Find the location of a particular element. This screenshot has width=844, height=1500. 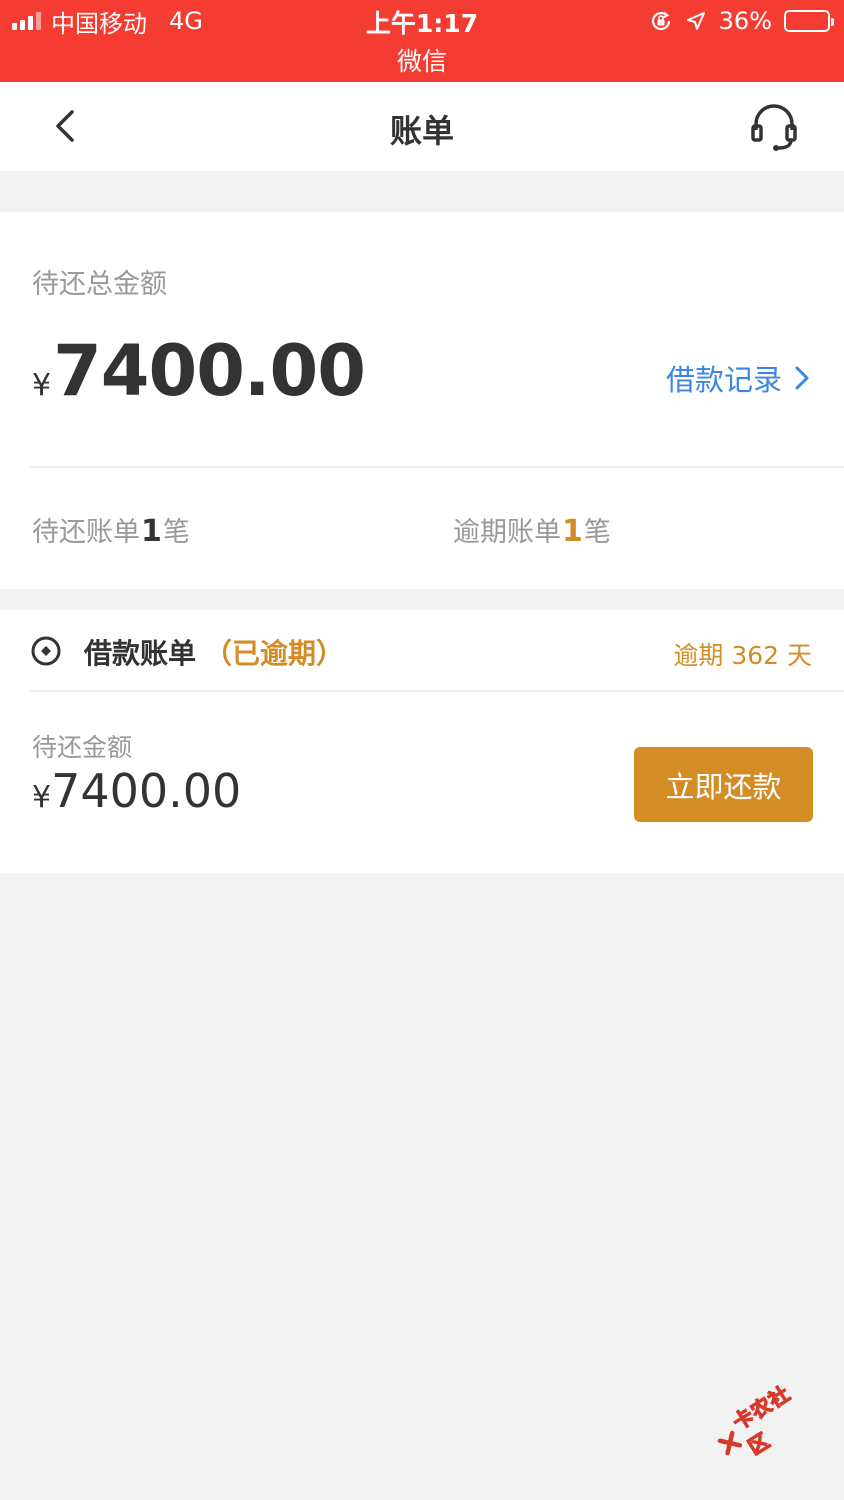

overdue-suffix: 笔 is located at coordinates (597, 532).